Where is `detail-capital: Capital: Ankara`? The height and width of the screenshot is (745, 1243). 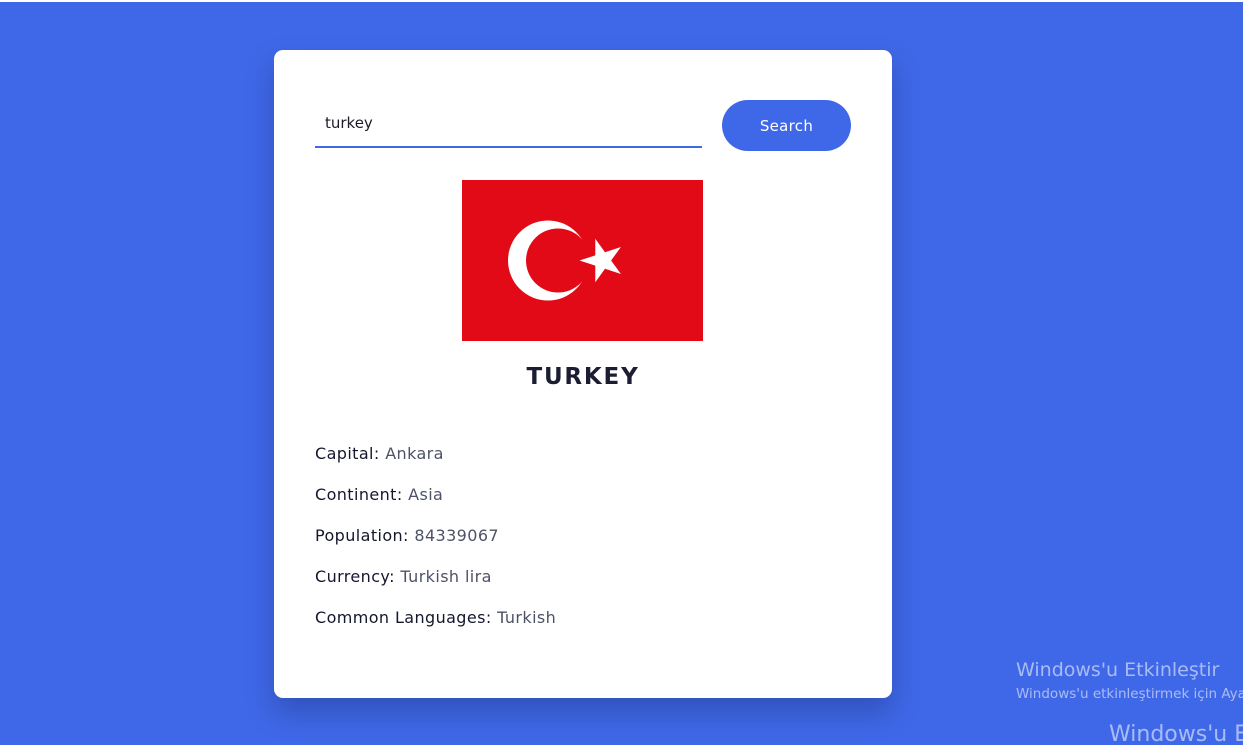 detail-capital: Capital: Ankara is located at coordinates (379, 453).